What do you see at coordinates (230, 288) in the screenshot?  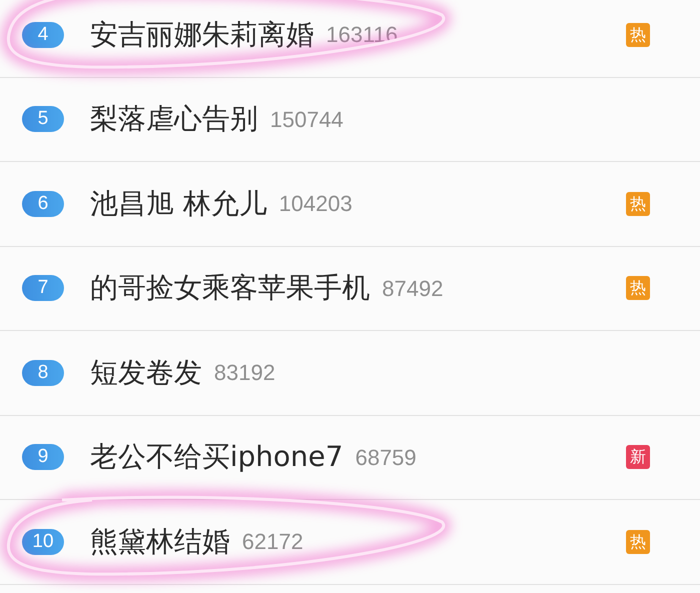 I see `topic-title: 的哥捡女乘客苹果手机` at bounding box center [230, 288].